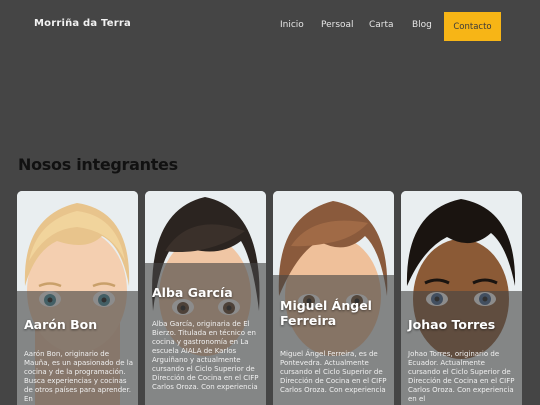 Image resolution: width=540 pixels, height=405 pixels. Describe the element at coordinates (472, 26) in the screenshot. I see `contact-button: Contacto` at that location.